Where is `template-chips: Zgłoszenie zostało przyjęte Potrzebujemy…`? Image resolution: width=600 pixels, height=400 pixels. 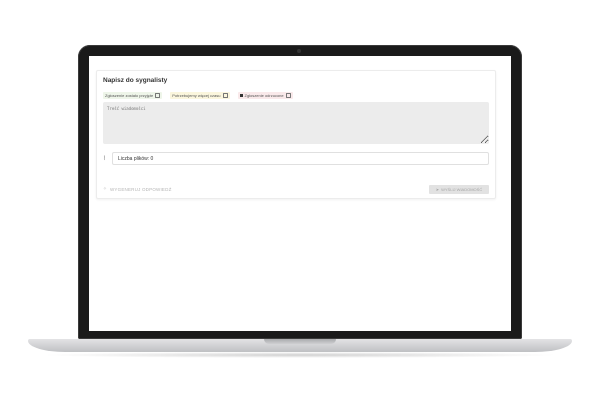 template-chips: Zgłoszenie zostało przyjęte Potrzebujemy… is located at coordinates (198, 95).